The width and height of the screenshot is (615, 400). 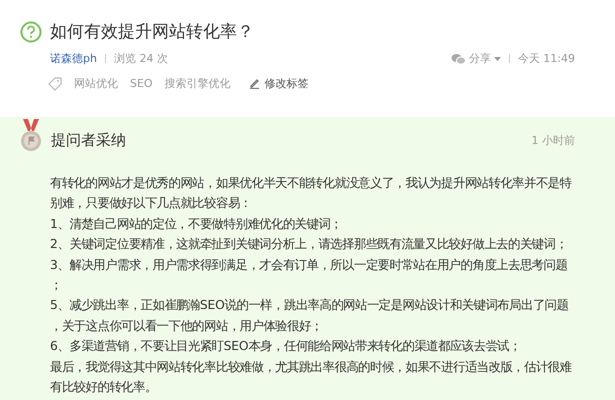 What do you see at coordinates (197, 83) in the screenshot?
I see `tag-link: 搜索引擎优化` at bounding box center [197, 83].